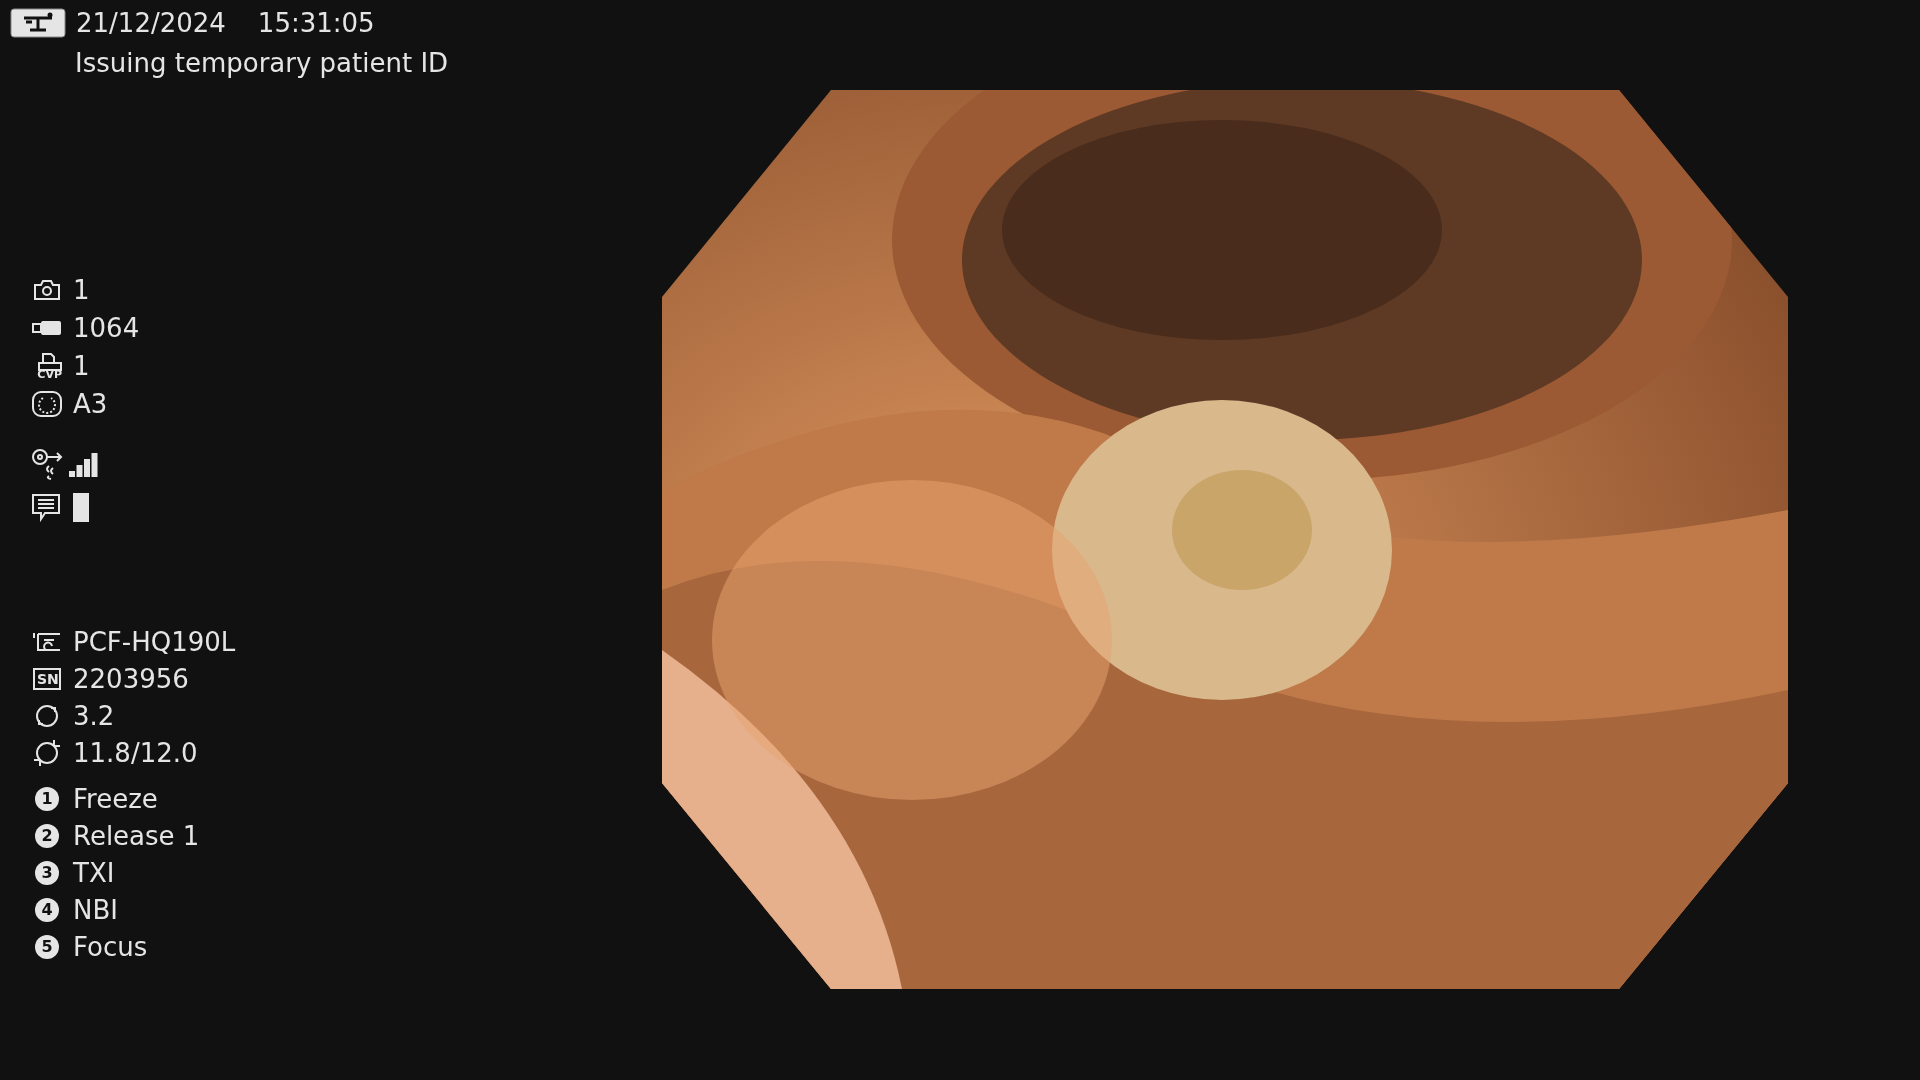 The image size is (1920, 1080). What do you see at coordinates (95, 910) in the screenshot?
I see `switch-function-label: NBI` at bounding box center [95, 910].